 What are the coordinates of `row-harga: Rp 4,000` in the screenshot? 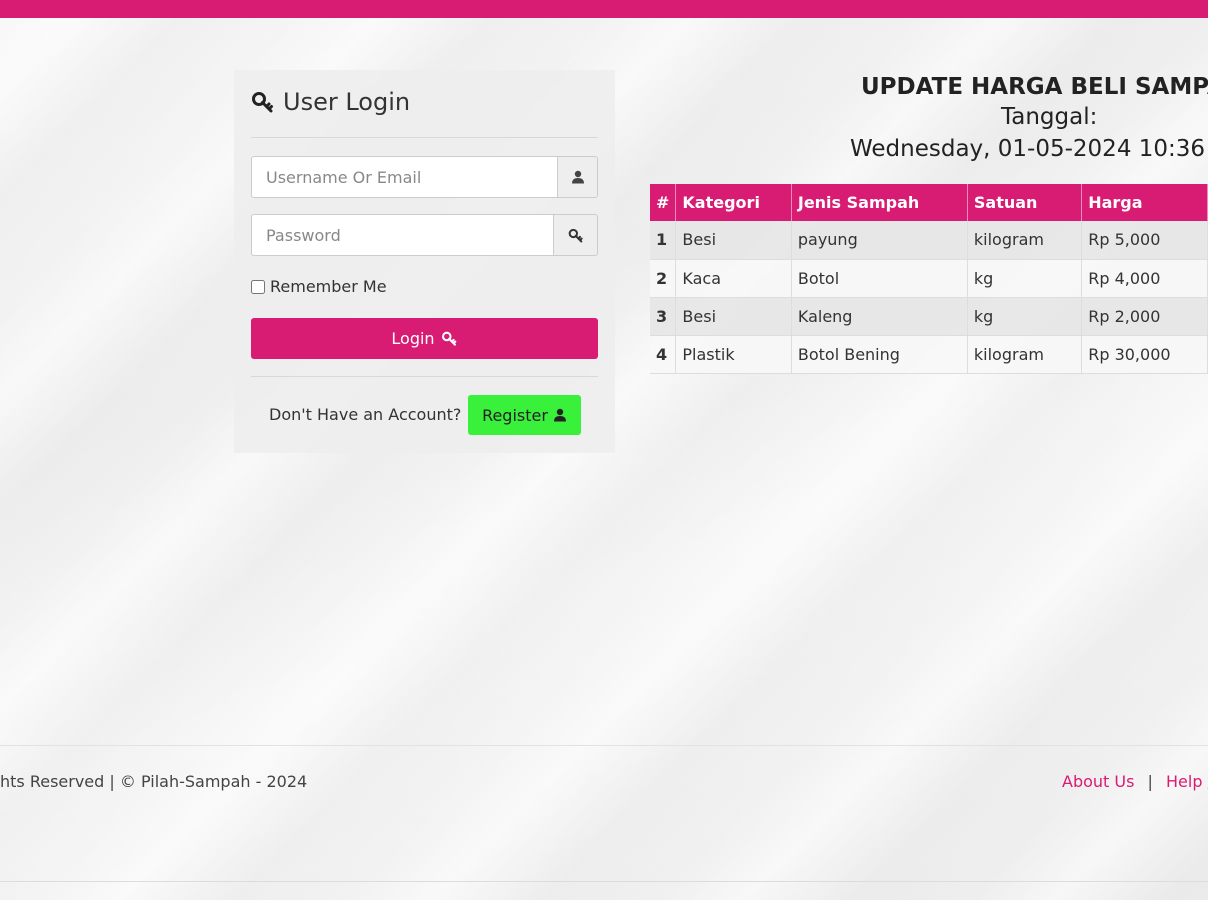 It's located at (1144, 278).